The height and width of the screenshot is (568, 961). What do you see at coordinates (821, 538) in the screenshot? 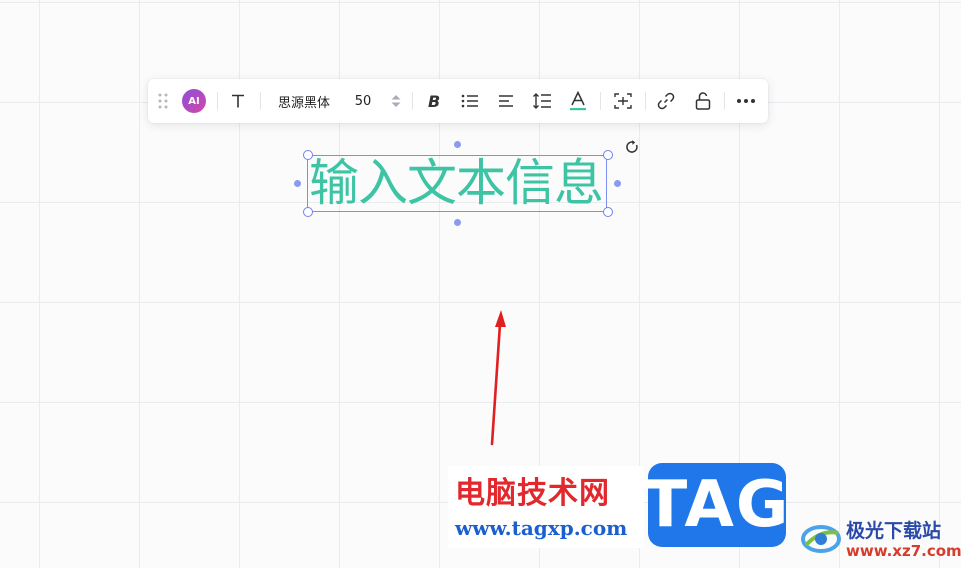
I see `aurora-logo-icon` at bounding box center [821, 538].